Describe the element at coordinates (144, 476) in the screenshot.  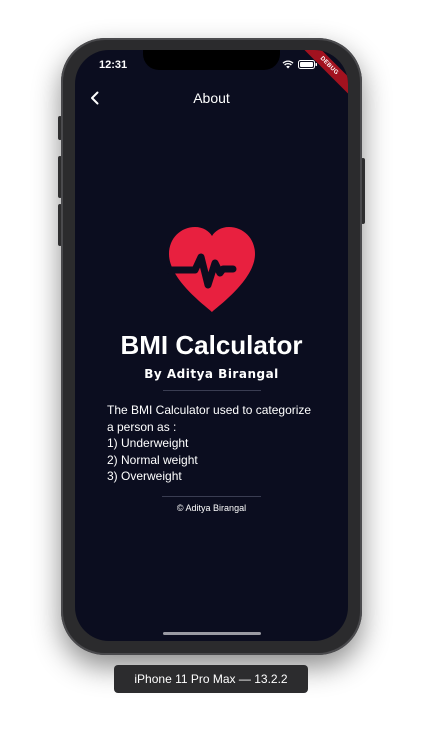
I see `description-line: 3) Overweight` at that location.